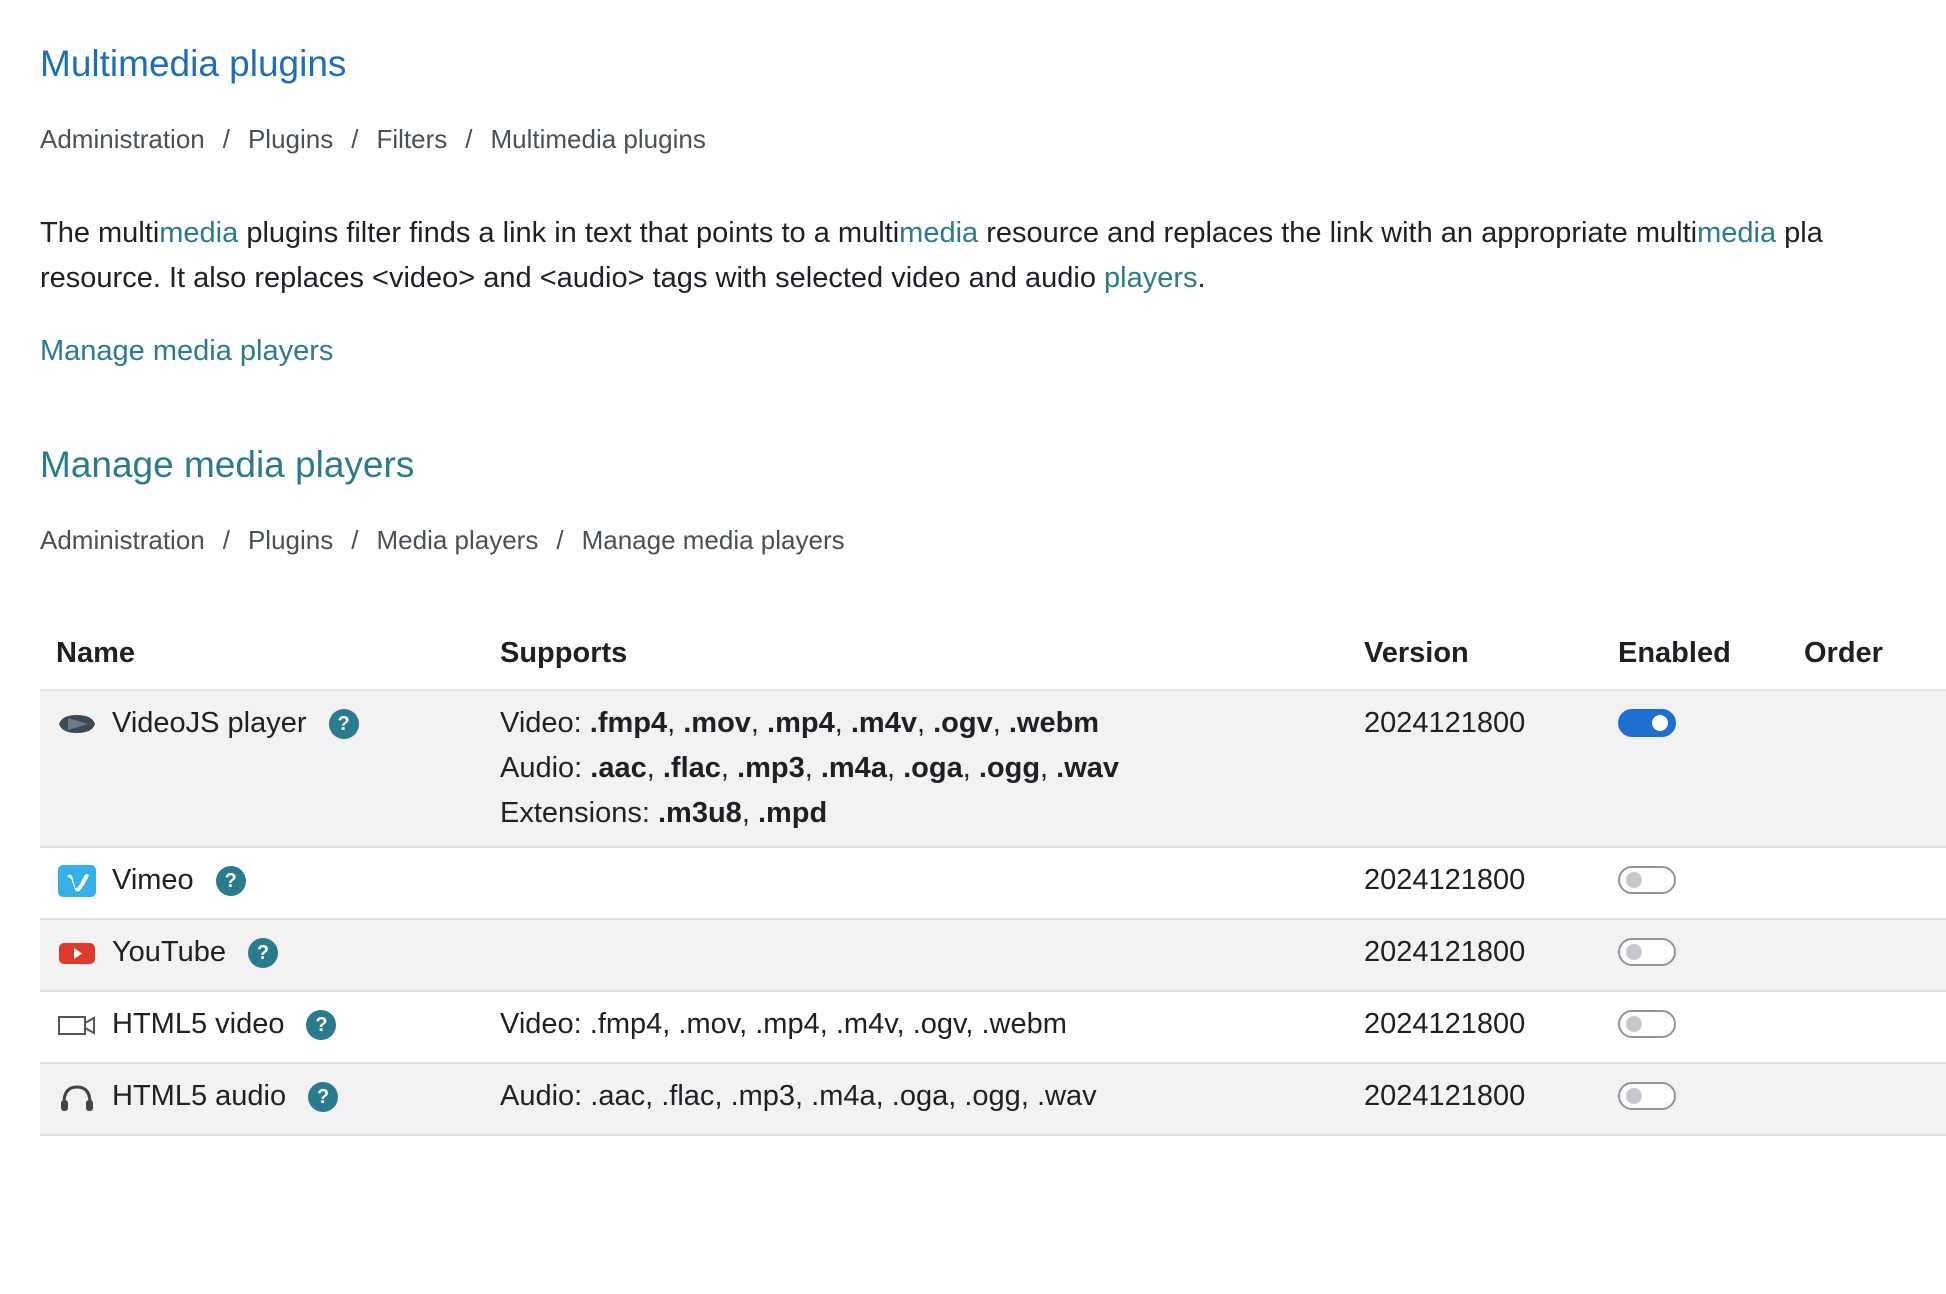 The image size is (1946, 1294). What do you see at coordinates (411, 139) in the screenshot?
I see `breadcrumb-item-filters: Filters` at bounding box center [411, 139].